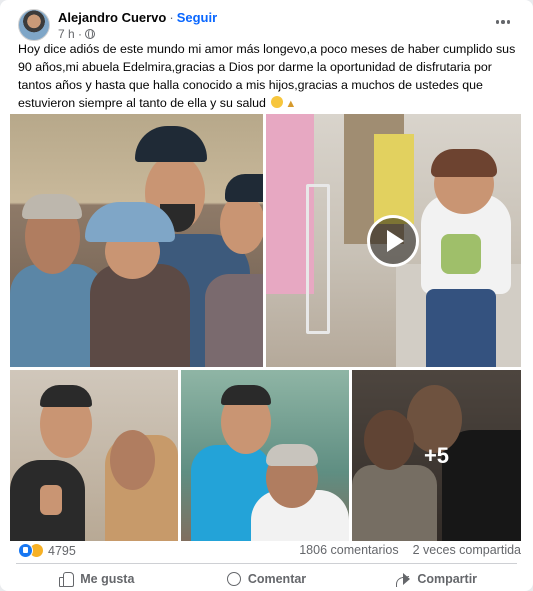  Describe the element at coordinates (503, 22) in the screenshot. I see `more-options-icon` at that location.